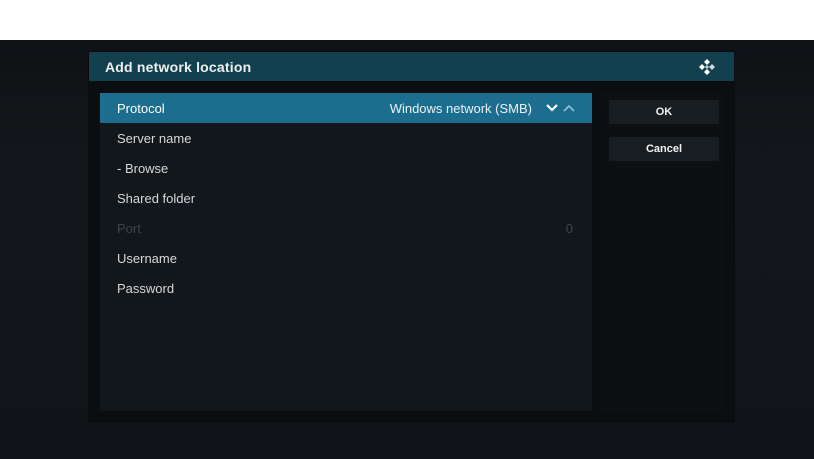  What do you see at coordinates (178, 67) in the screenshot?
I see `dialog-title: Add network location` at bounding box center [178, 67].